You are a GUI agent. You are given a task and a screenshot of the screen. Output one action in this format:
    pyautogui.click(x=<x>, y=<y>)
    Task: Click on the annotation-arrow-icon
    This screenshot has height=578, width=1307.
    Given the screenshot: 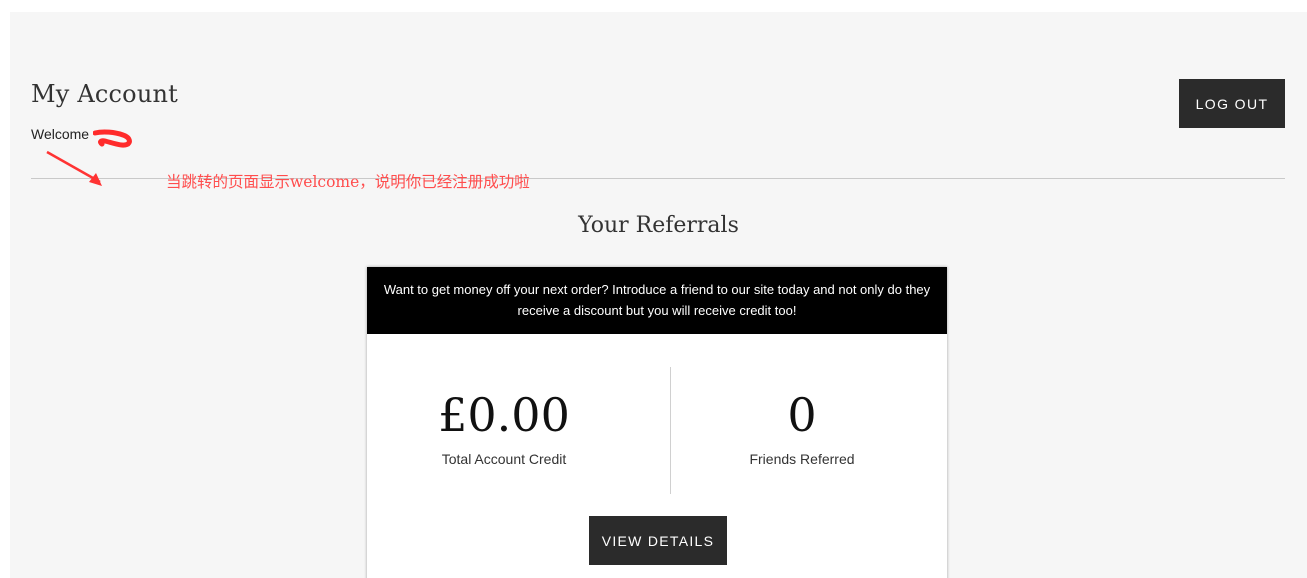 What is the action you would take?
    pyautogui.click(x=74, y=168)
    